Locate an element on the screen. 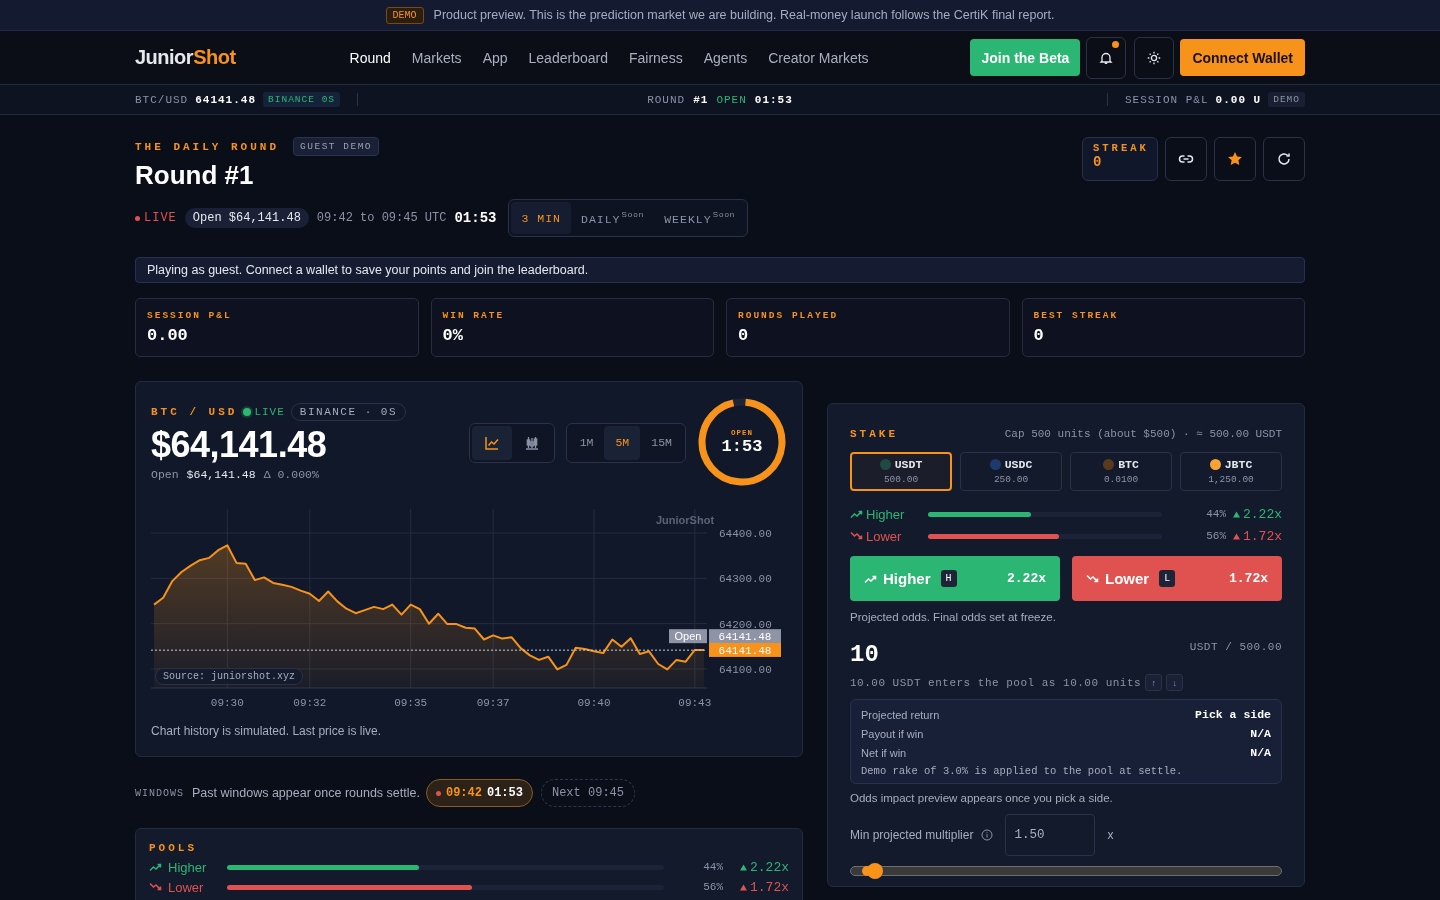 The width and height of the screenshot is (1440, 900). open-label: Open is located at coordinates (165, 474).